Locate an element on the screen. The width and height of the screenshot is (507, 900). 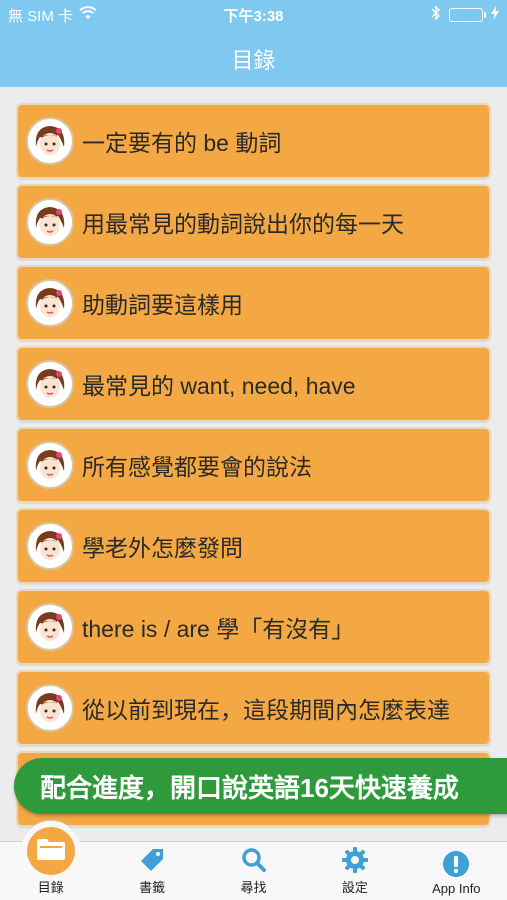
list-item: there is / are 學「有沒有」 is located at coordinates (253, 627).